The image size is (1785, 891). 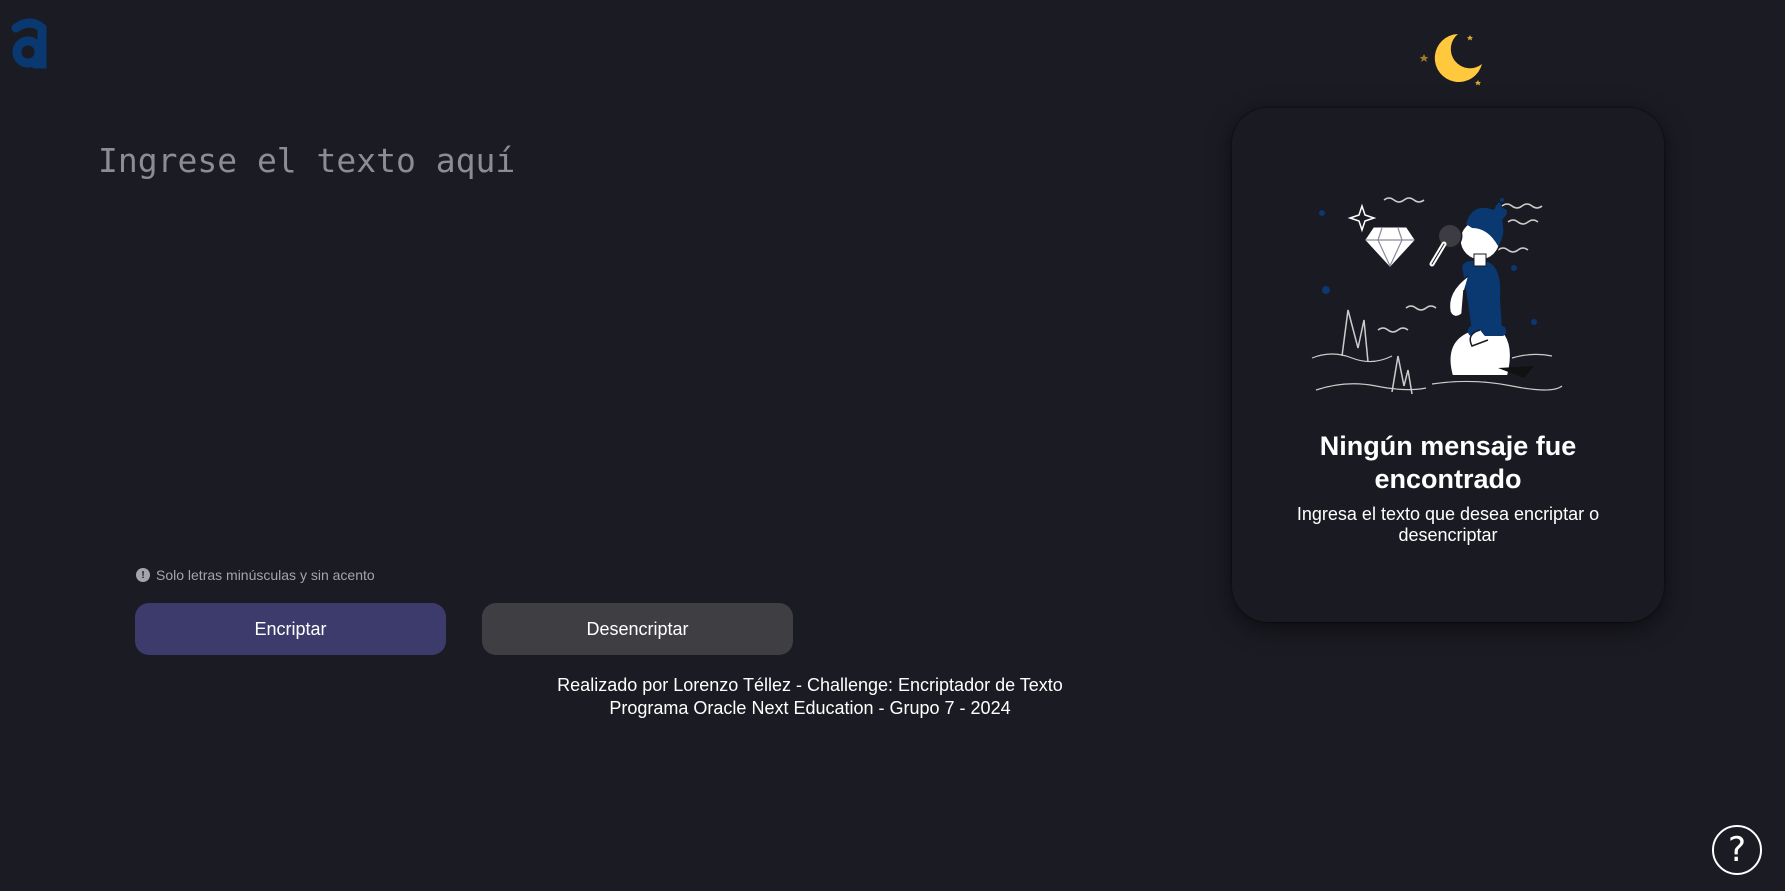 What do you see at coordinates (265, 575) in the screenshot?
I see `hint-text: Solo letras minúsculas y sin acento` at bounding box center [265, 575].